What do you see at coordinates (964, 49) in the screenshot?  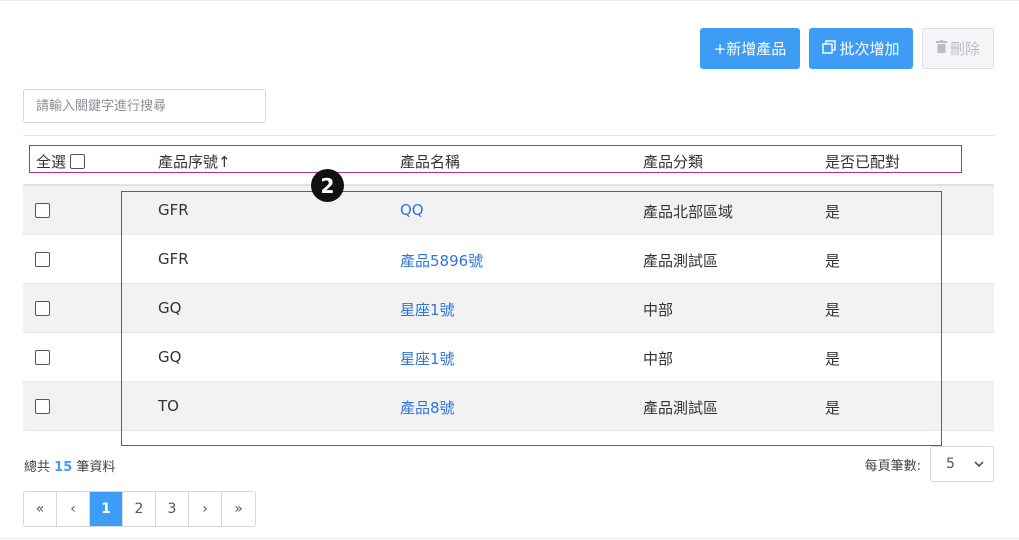 I see `delete-label: 刪除` at bounding box center [964, 49].